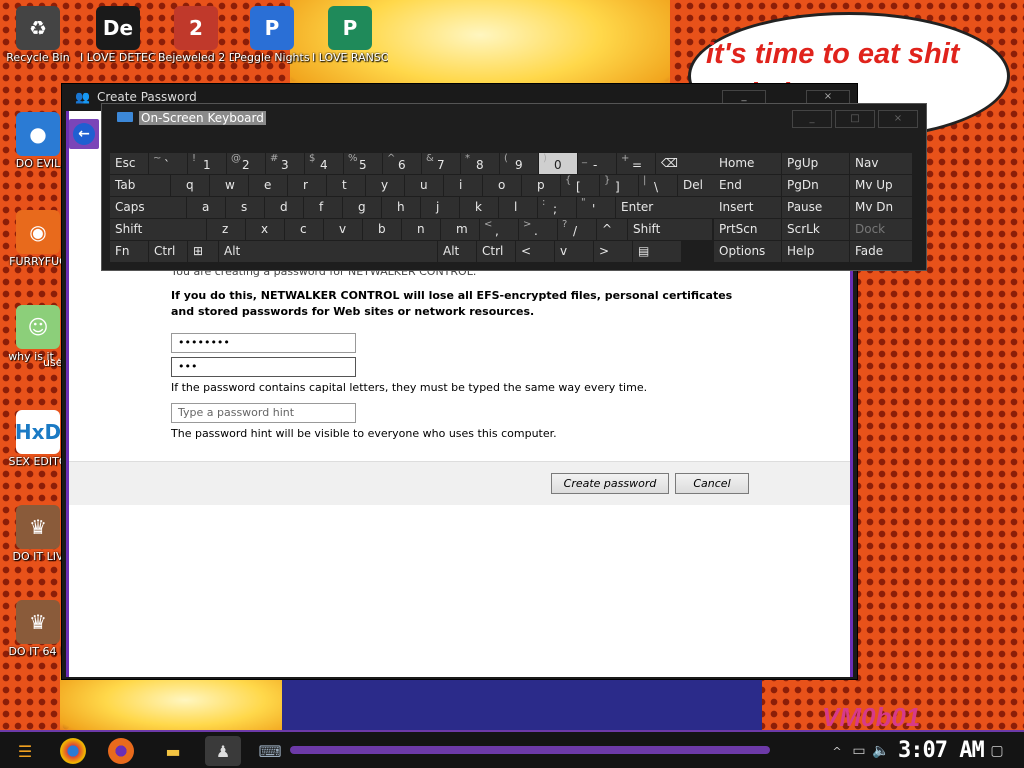  I want to click on osk-key: Del, so click(697, 185).